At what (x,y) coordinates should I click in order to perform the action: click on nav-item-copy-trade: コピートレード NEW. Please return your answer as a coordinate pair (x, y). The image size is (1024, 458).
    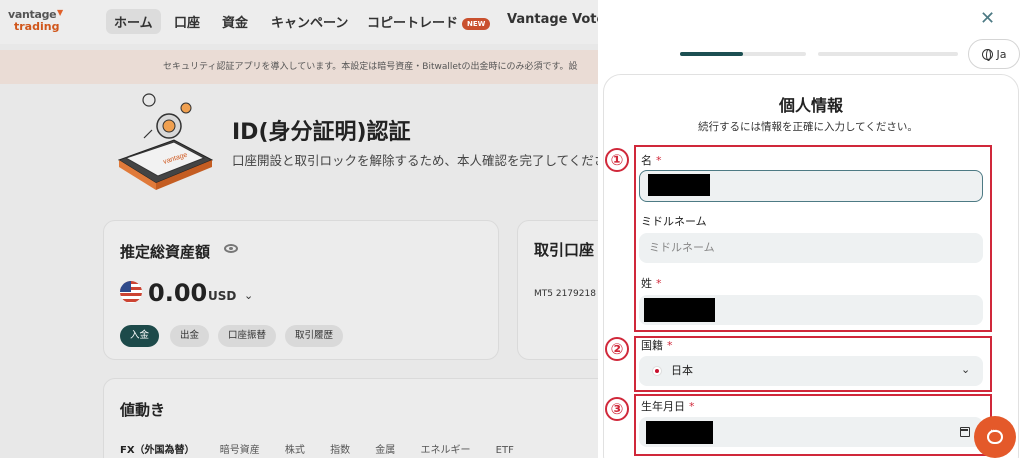
    Looking at the image, I should click on (429, 21).